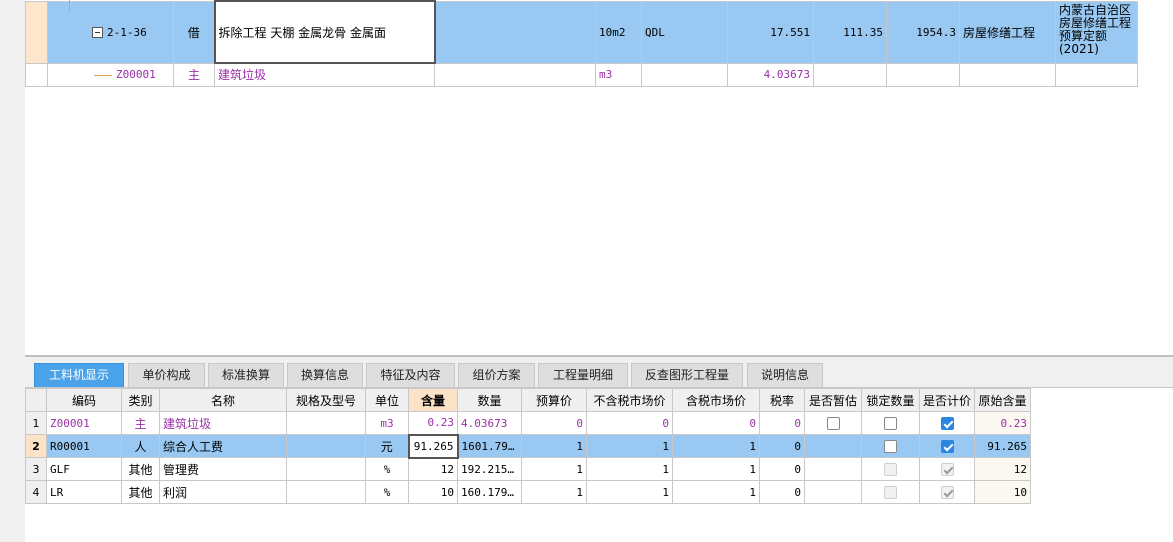 The image size is (1173, 542). Describe the element at coordinates (782, 400) in the screenshot. I see `col-header-tax-rate: 税率` at that location.